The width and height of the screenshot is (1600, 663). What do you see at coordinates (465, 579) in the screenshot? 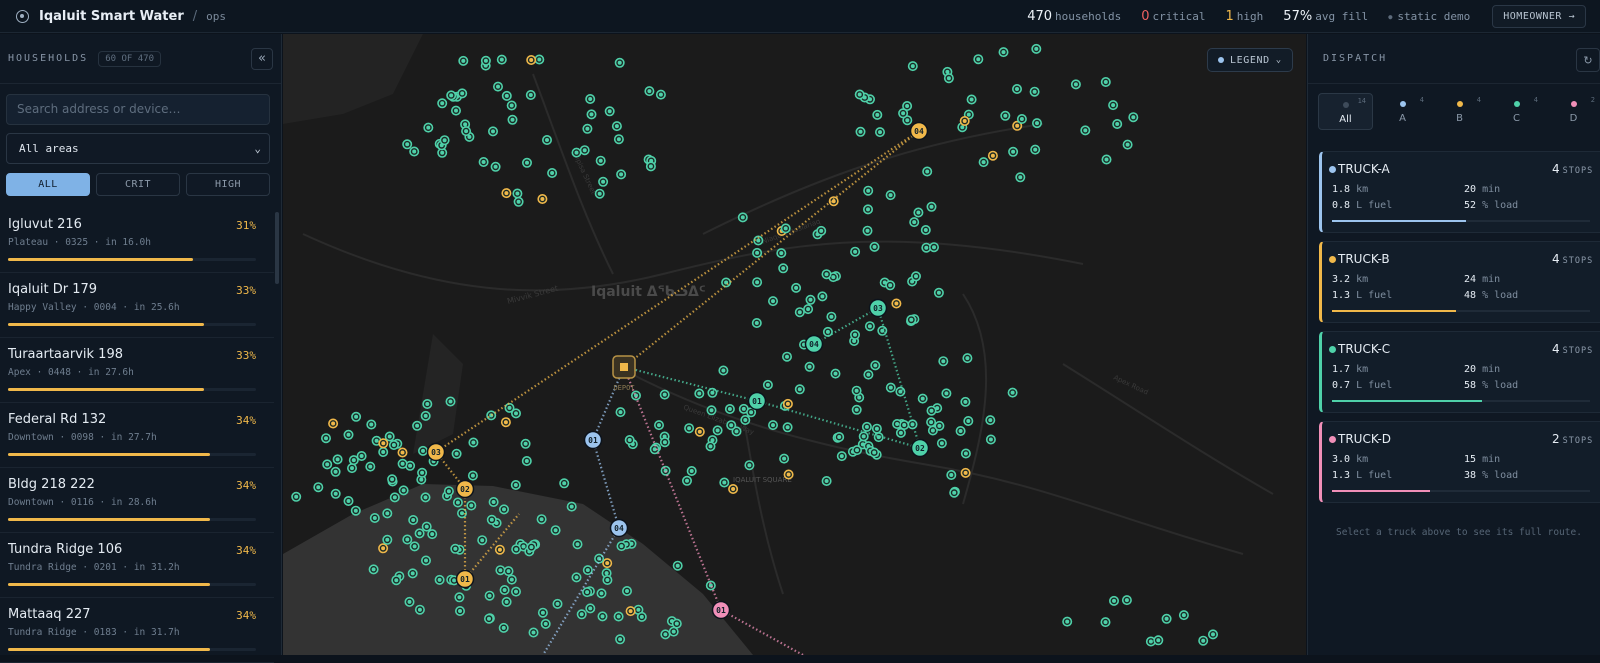
I see `route-stop-truck-b: 01` at bounding box center [465, 579].